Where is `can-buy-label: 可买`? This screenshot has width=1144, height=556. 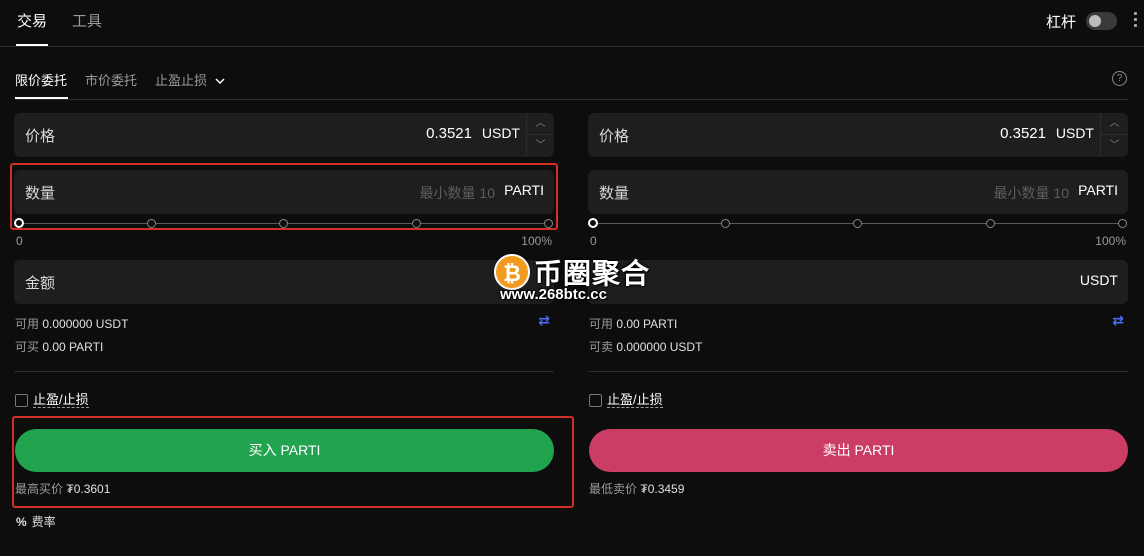
can-buy-label: 可买 is located at coordinates (27, 347).